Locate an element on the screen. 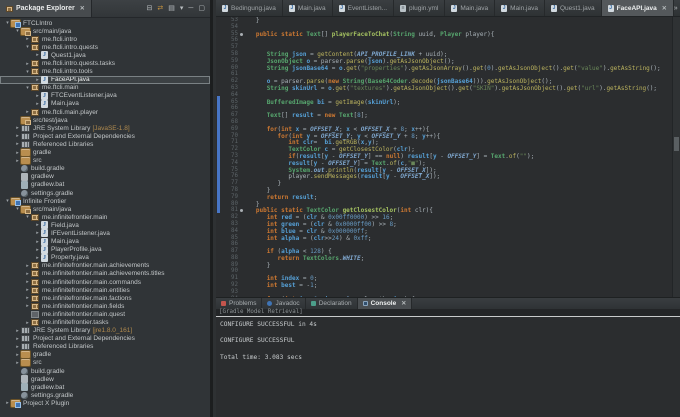  code-line: 57 is located at coordinates (444, 47).